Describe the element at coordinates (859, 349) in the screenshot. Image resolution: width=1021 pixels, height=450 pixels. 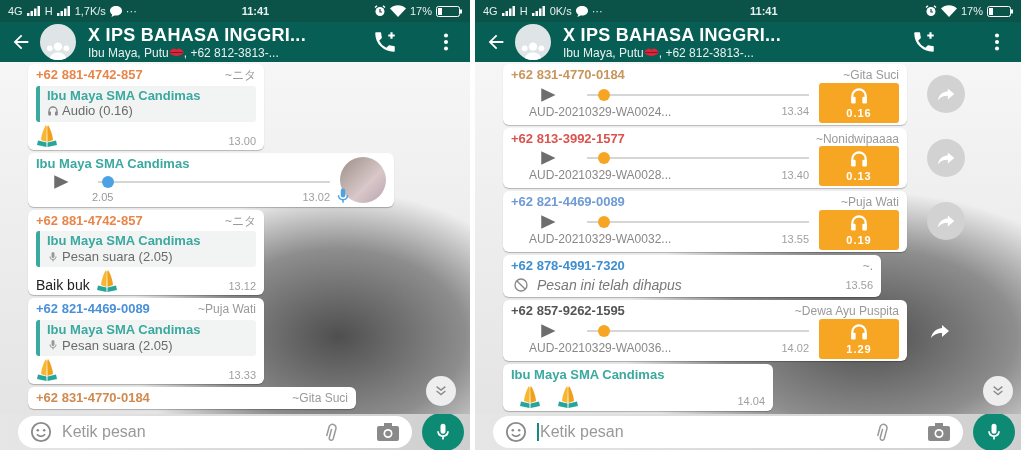
I see `audio-duration: 1.29` at that location.